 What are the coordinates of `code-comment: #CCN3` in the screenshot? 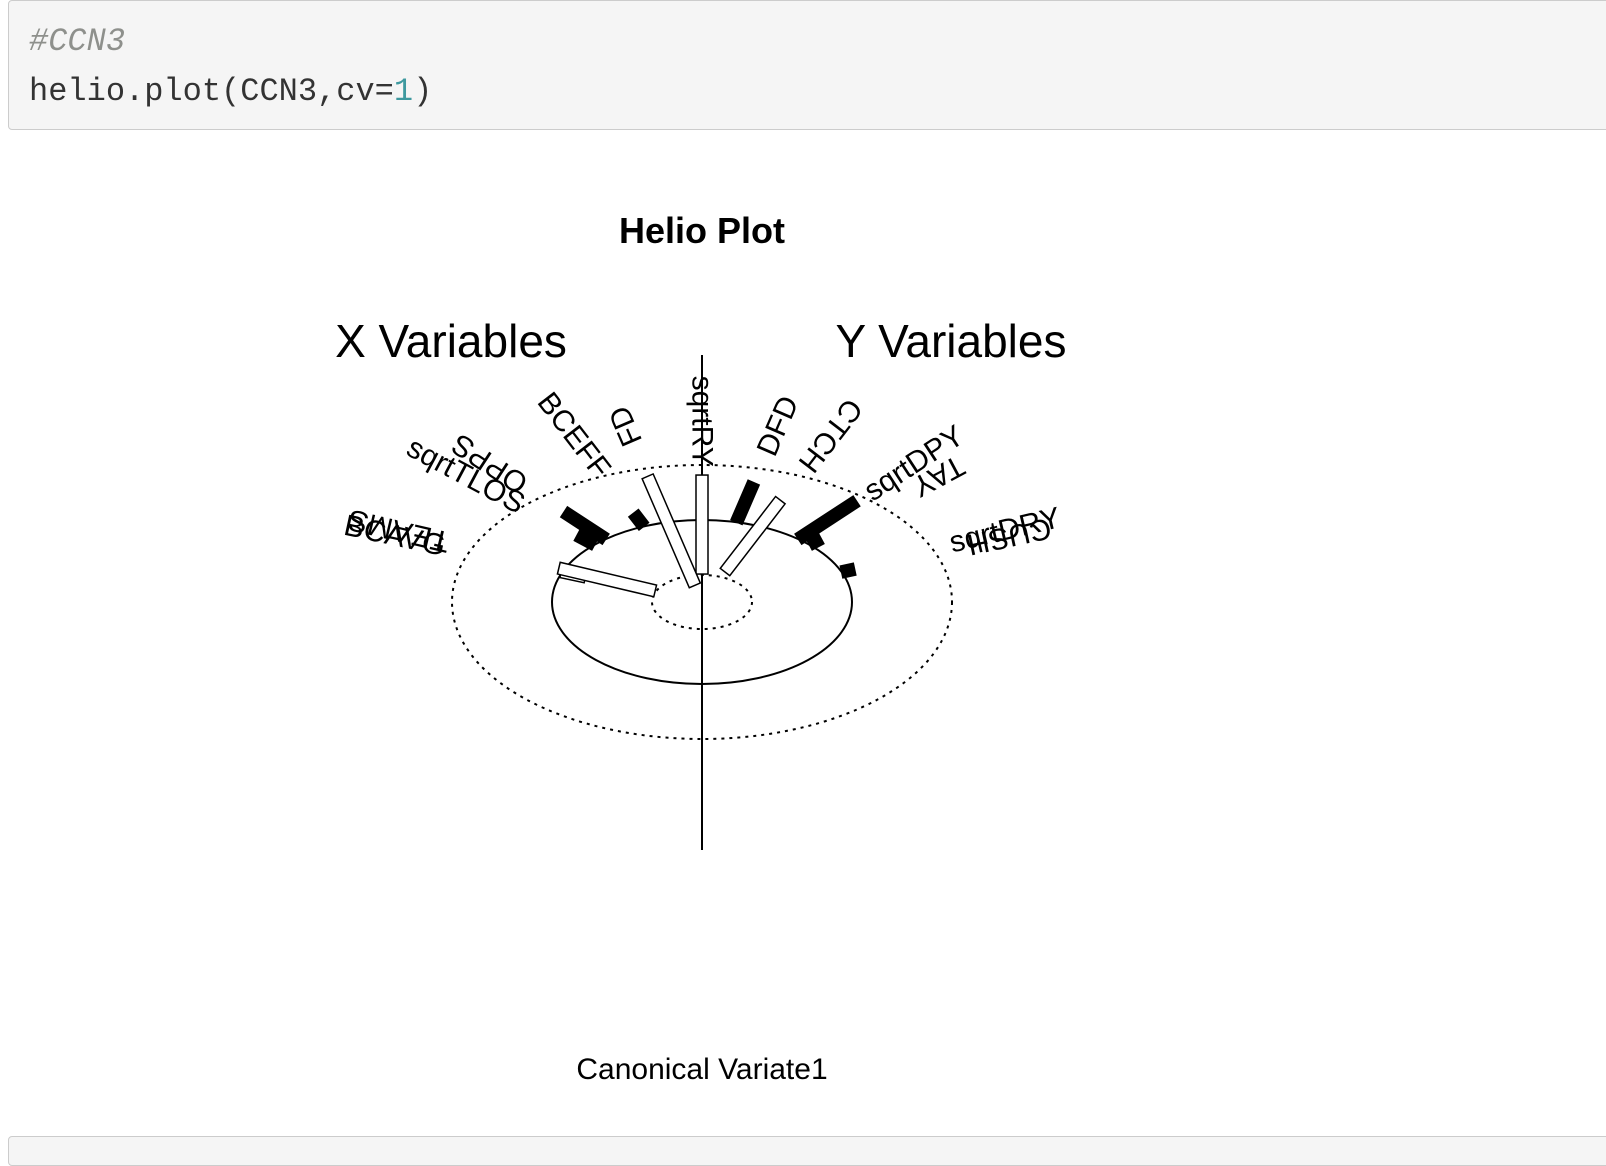 It's located at (77, 41).